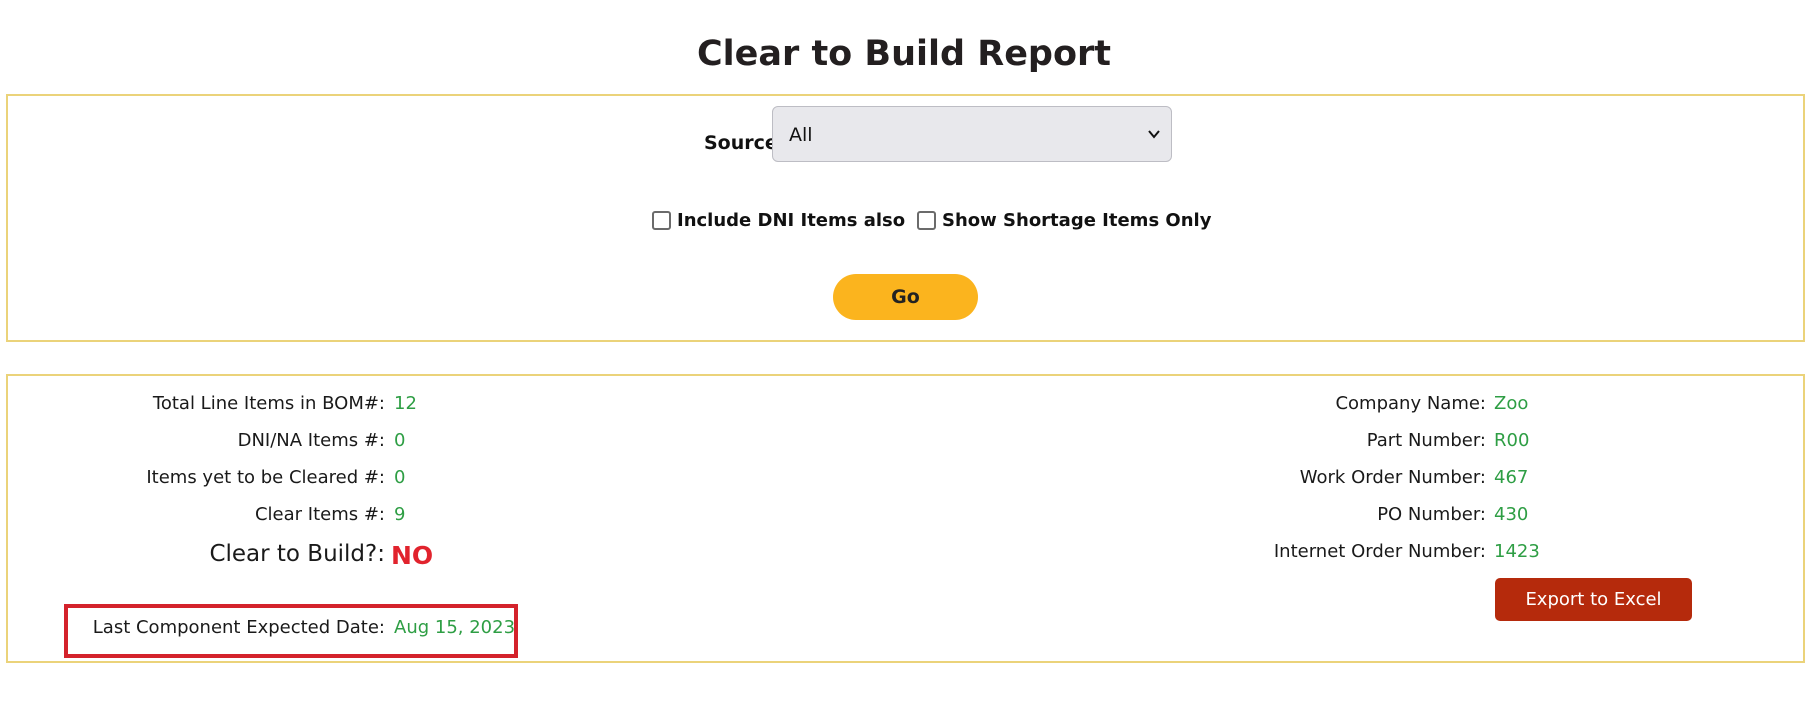  I want to click on source-label: Source, so click(741, 143).